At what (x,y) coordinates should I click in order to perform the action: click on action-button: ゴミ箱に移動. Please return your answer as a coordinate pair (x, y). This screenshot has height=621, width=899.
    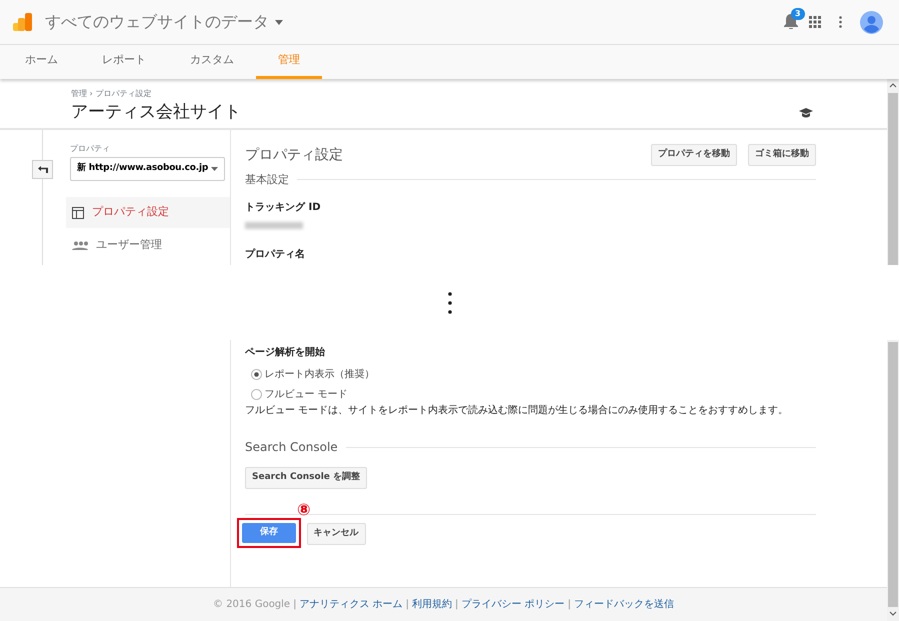
    Looking at the image, I should click on (782, 155).